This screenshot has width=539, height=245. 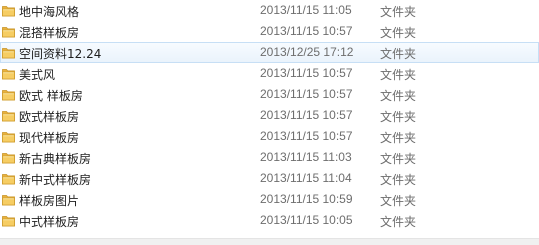 I want to click on file-name: 美式风, so click(x=37, y=75).